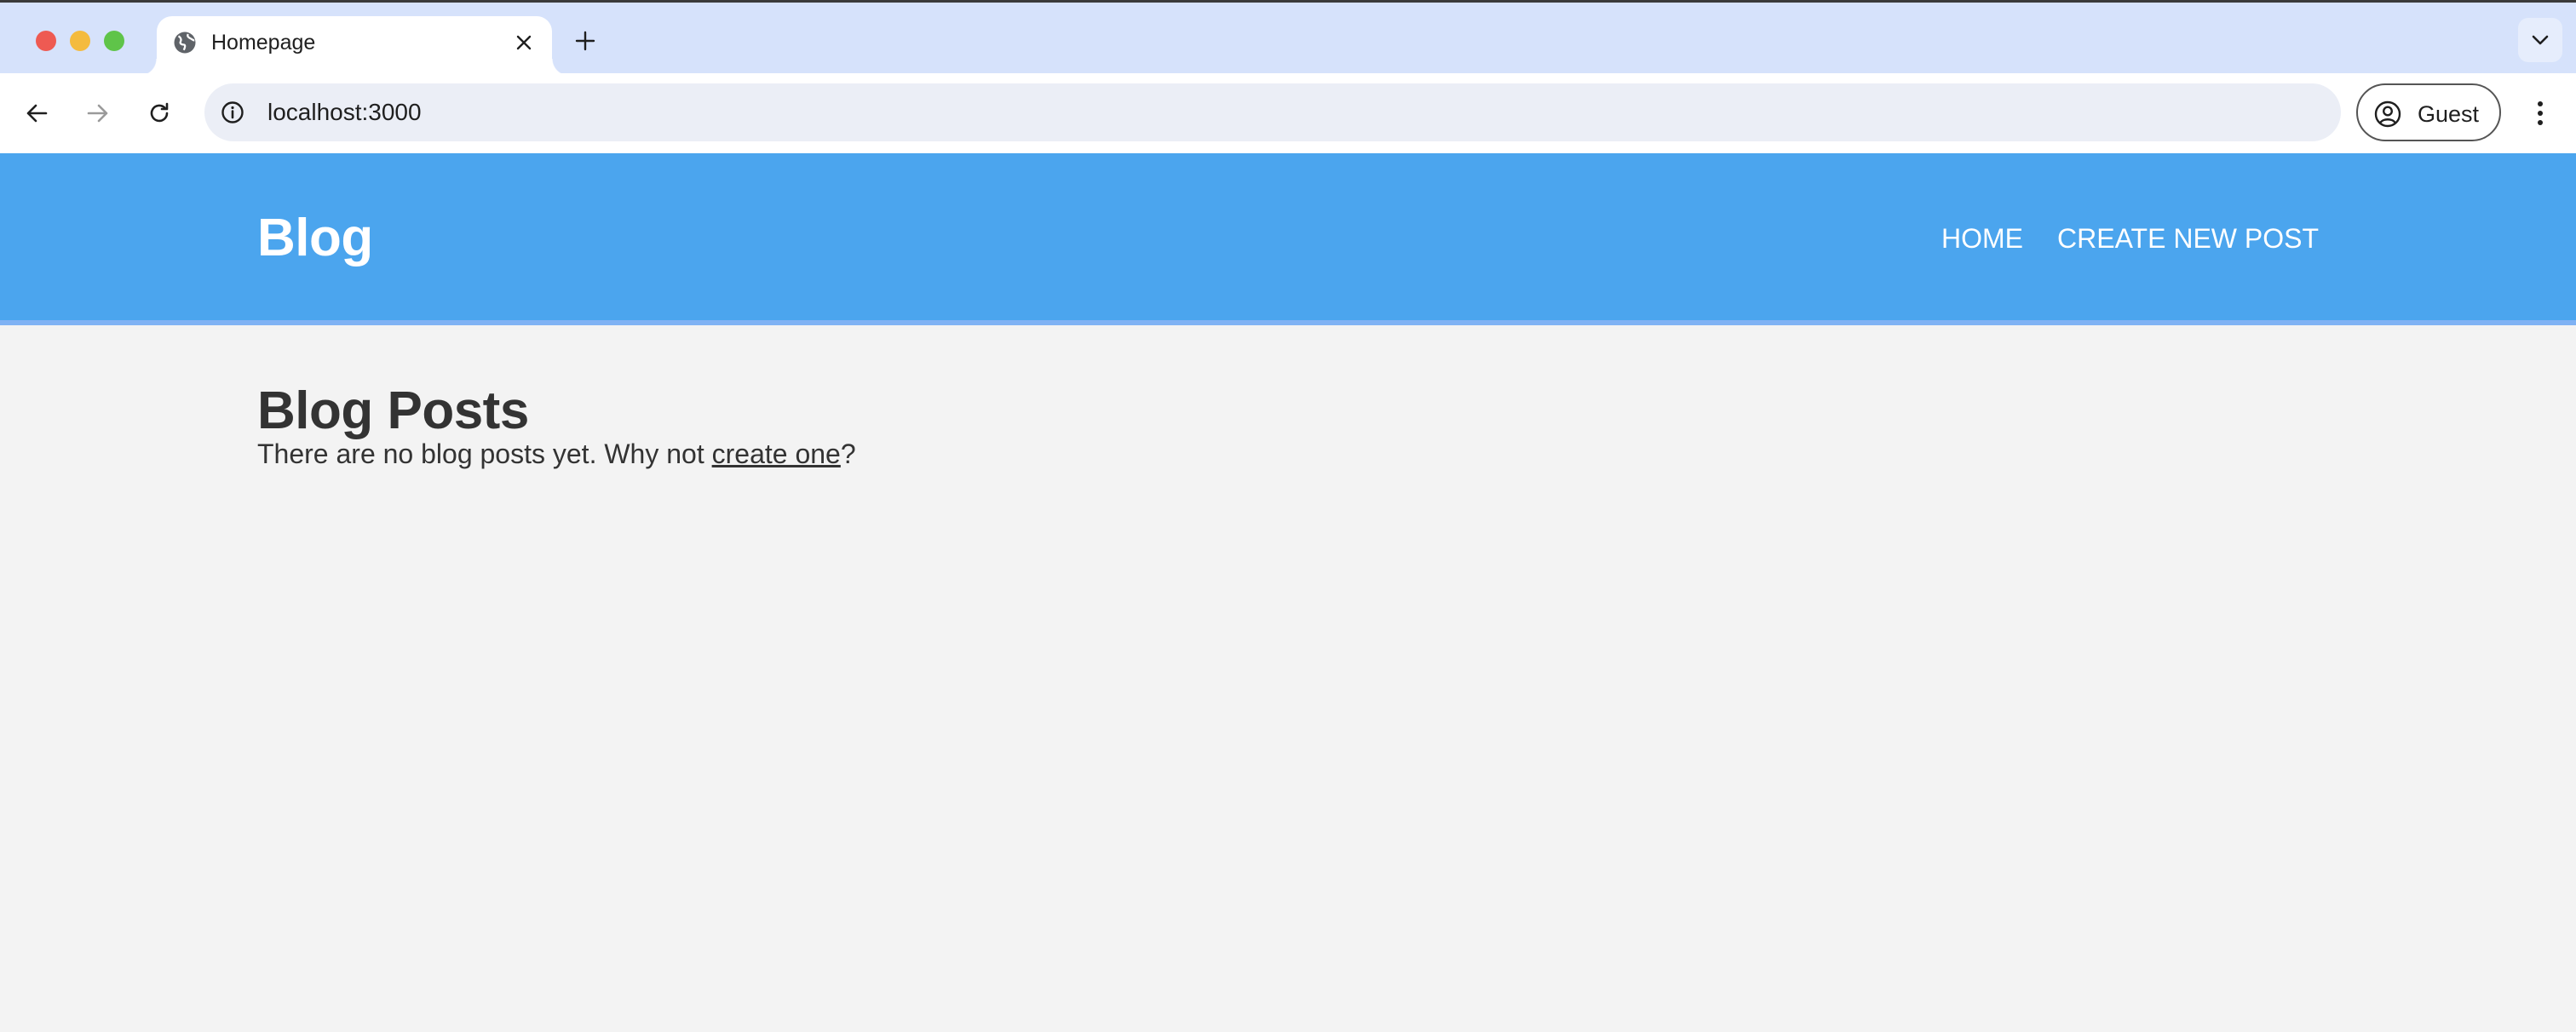 The height and width of the screenshot is (1032, 2576). What do you see at coordinates (36, 114) in the screenshot?
I see `back-arrow-icon` at bounding box center [36, 114].